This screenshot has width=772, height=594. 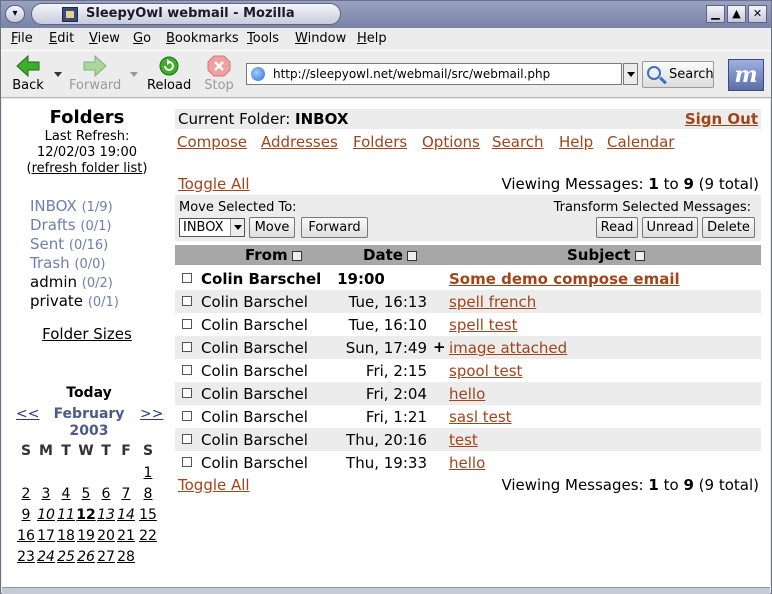 What do you see at coordinates (390, 255) in the screenshot?
I see `column-date: Date` at bounding box center [390, 255].